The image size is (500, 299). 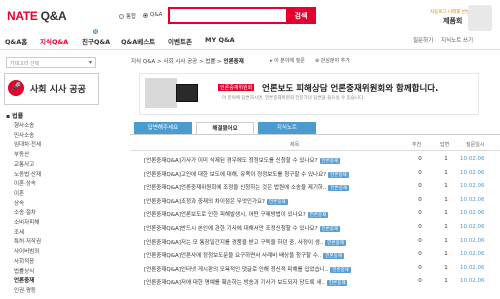 What do you see at coordinates (27, 241) in the screenshot?
I see `sidebar-item: 특허·저작권` at bounding box center [27, 241].